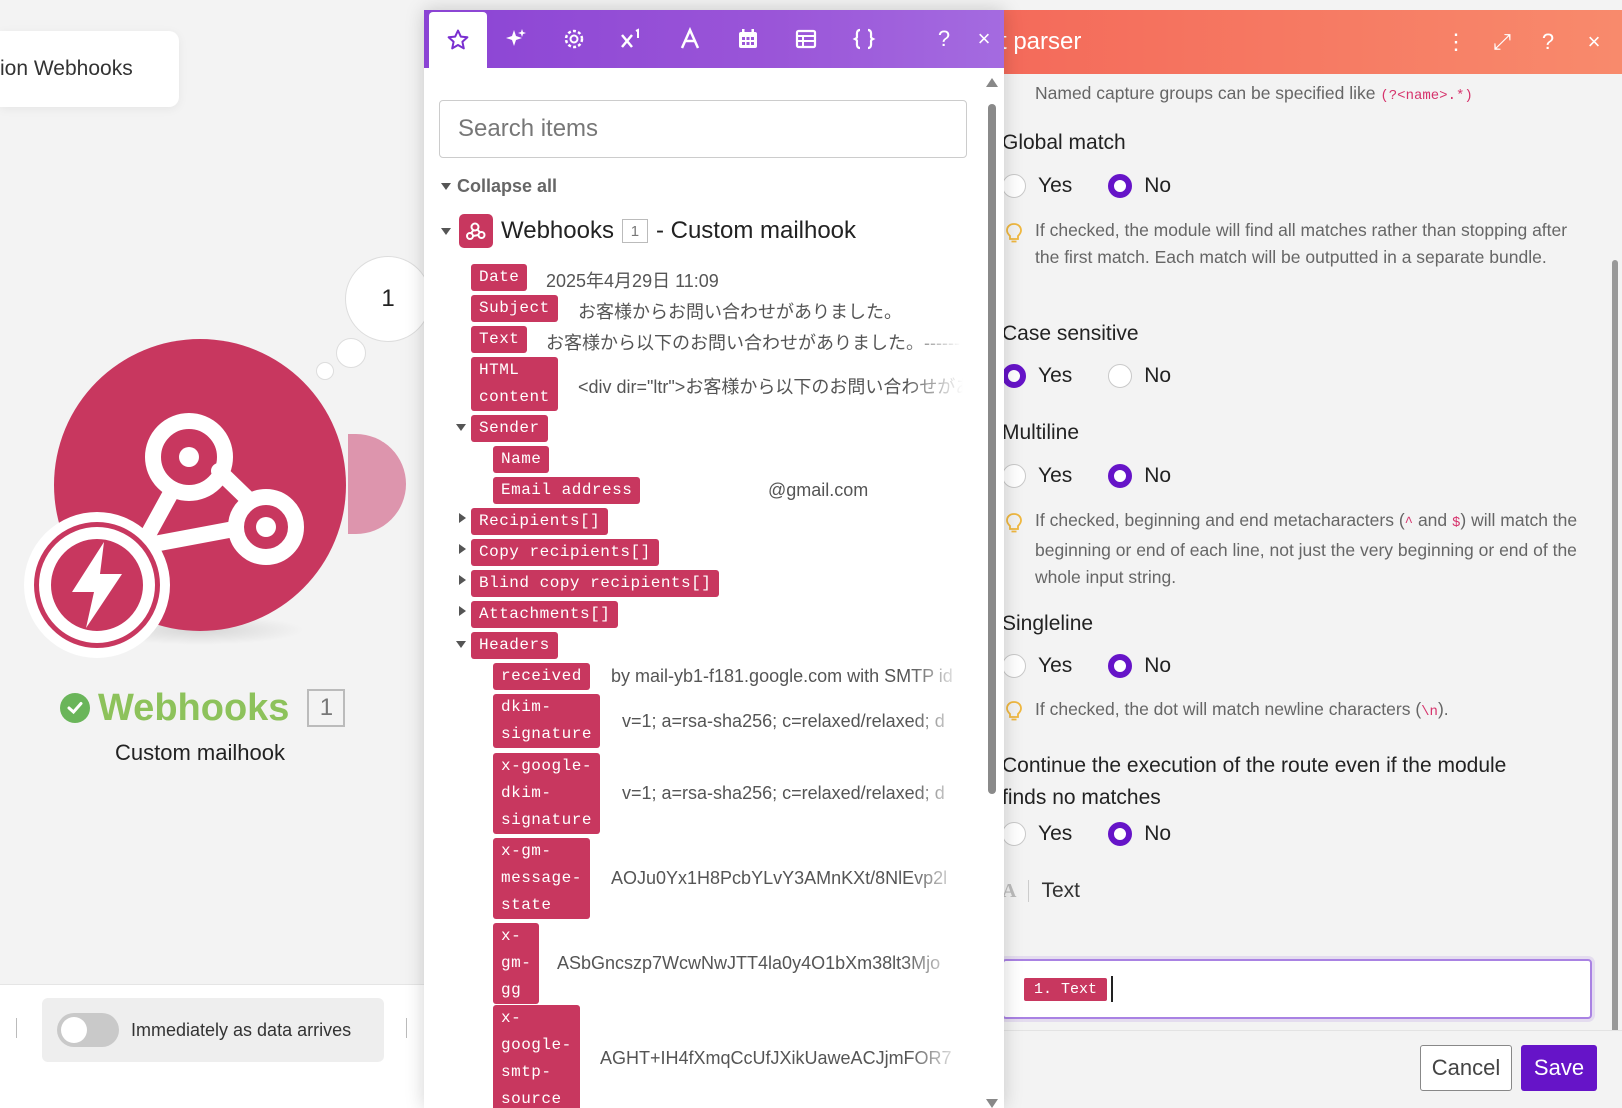  Describe the element at coordinates (546, 793) in the screenshot. I see `mapping-item-x-google-dkim-signature: x-google-dkim-signature` at that location.